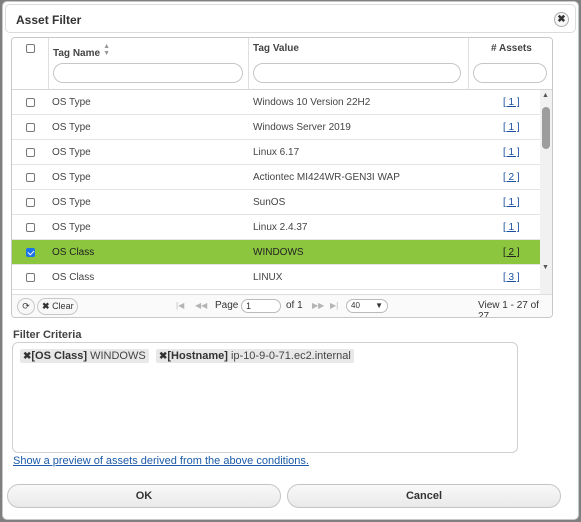  Describe the element at coordinates (227, 305) in the screenshot. I see `page-label: Page` at that location.